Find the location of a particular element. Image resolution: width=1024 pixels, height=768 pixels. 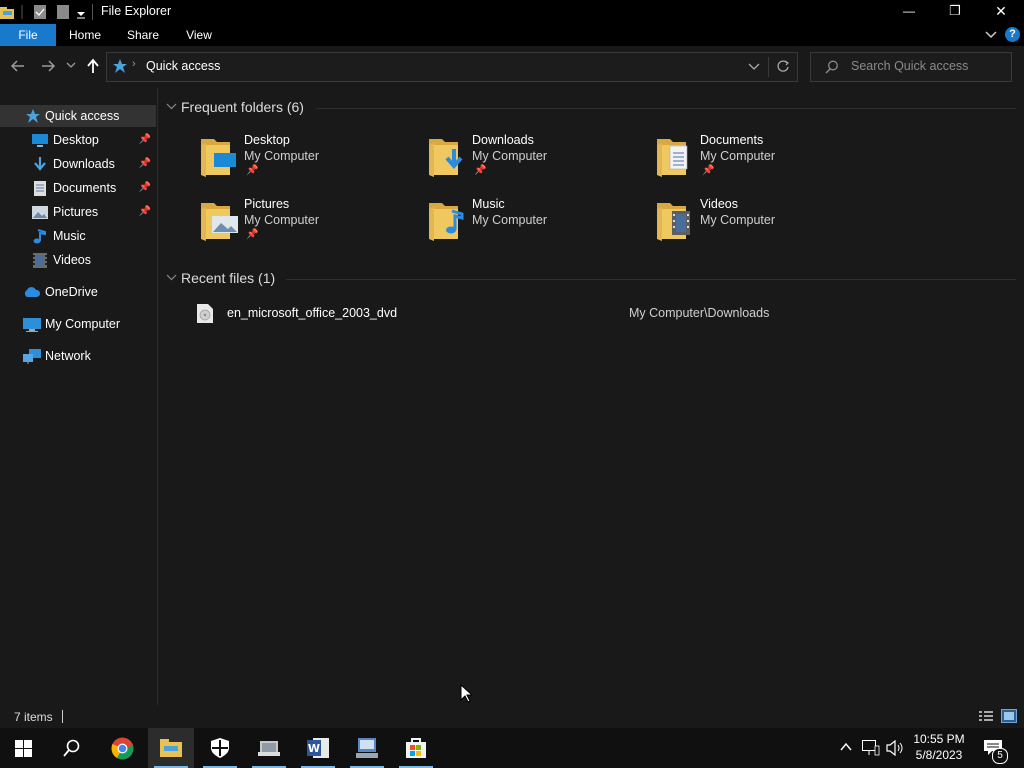

new-folder-icon is located at coordinates (63, 12).